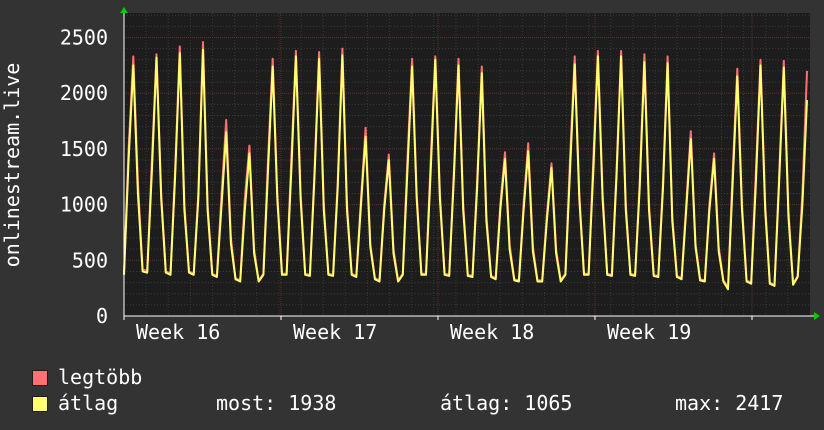 This screenshot has width=824, height=430. I want to click on x-axis-arrow, so click(817, 316).